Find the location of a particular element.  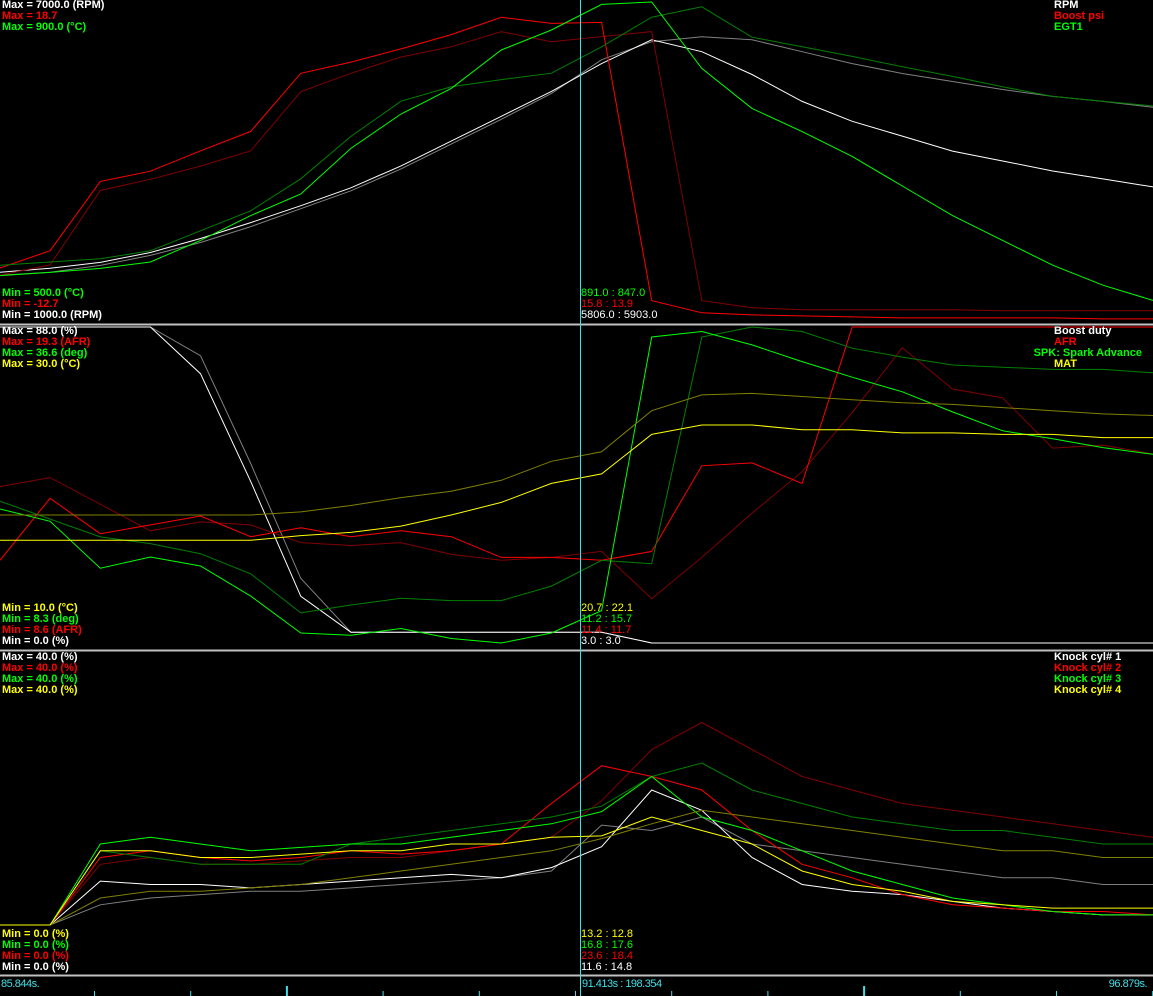

time-cursor-label: 91.413s : 198.354 is located at coordinates (622, 984).